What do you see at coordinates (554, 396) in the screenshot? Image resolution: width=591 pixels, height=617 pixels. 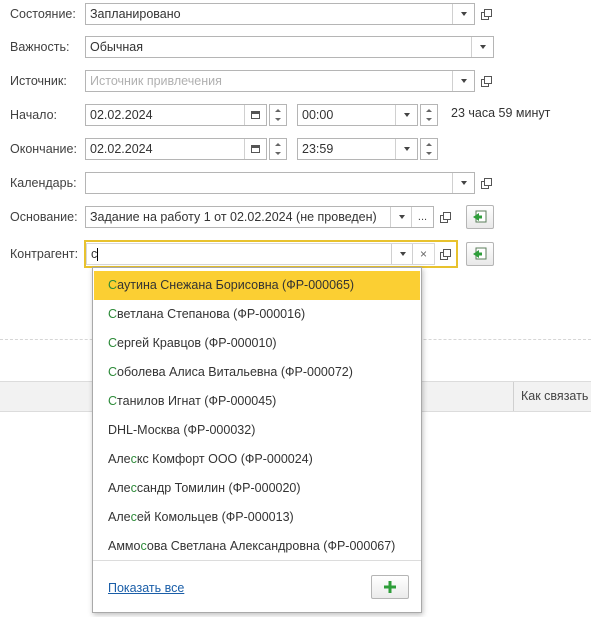 I see `column-header-how-contact: Как связать` at bounding box center [554, 396].